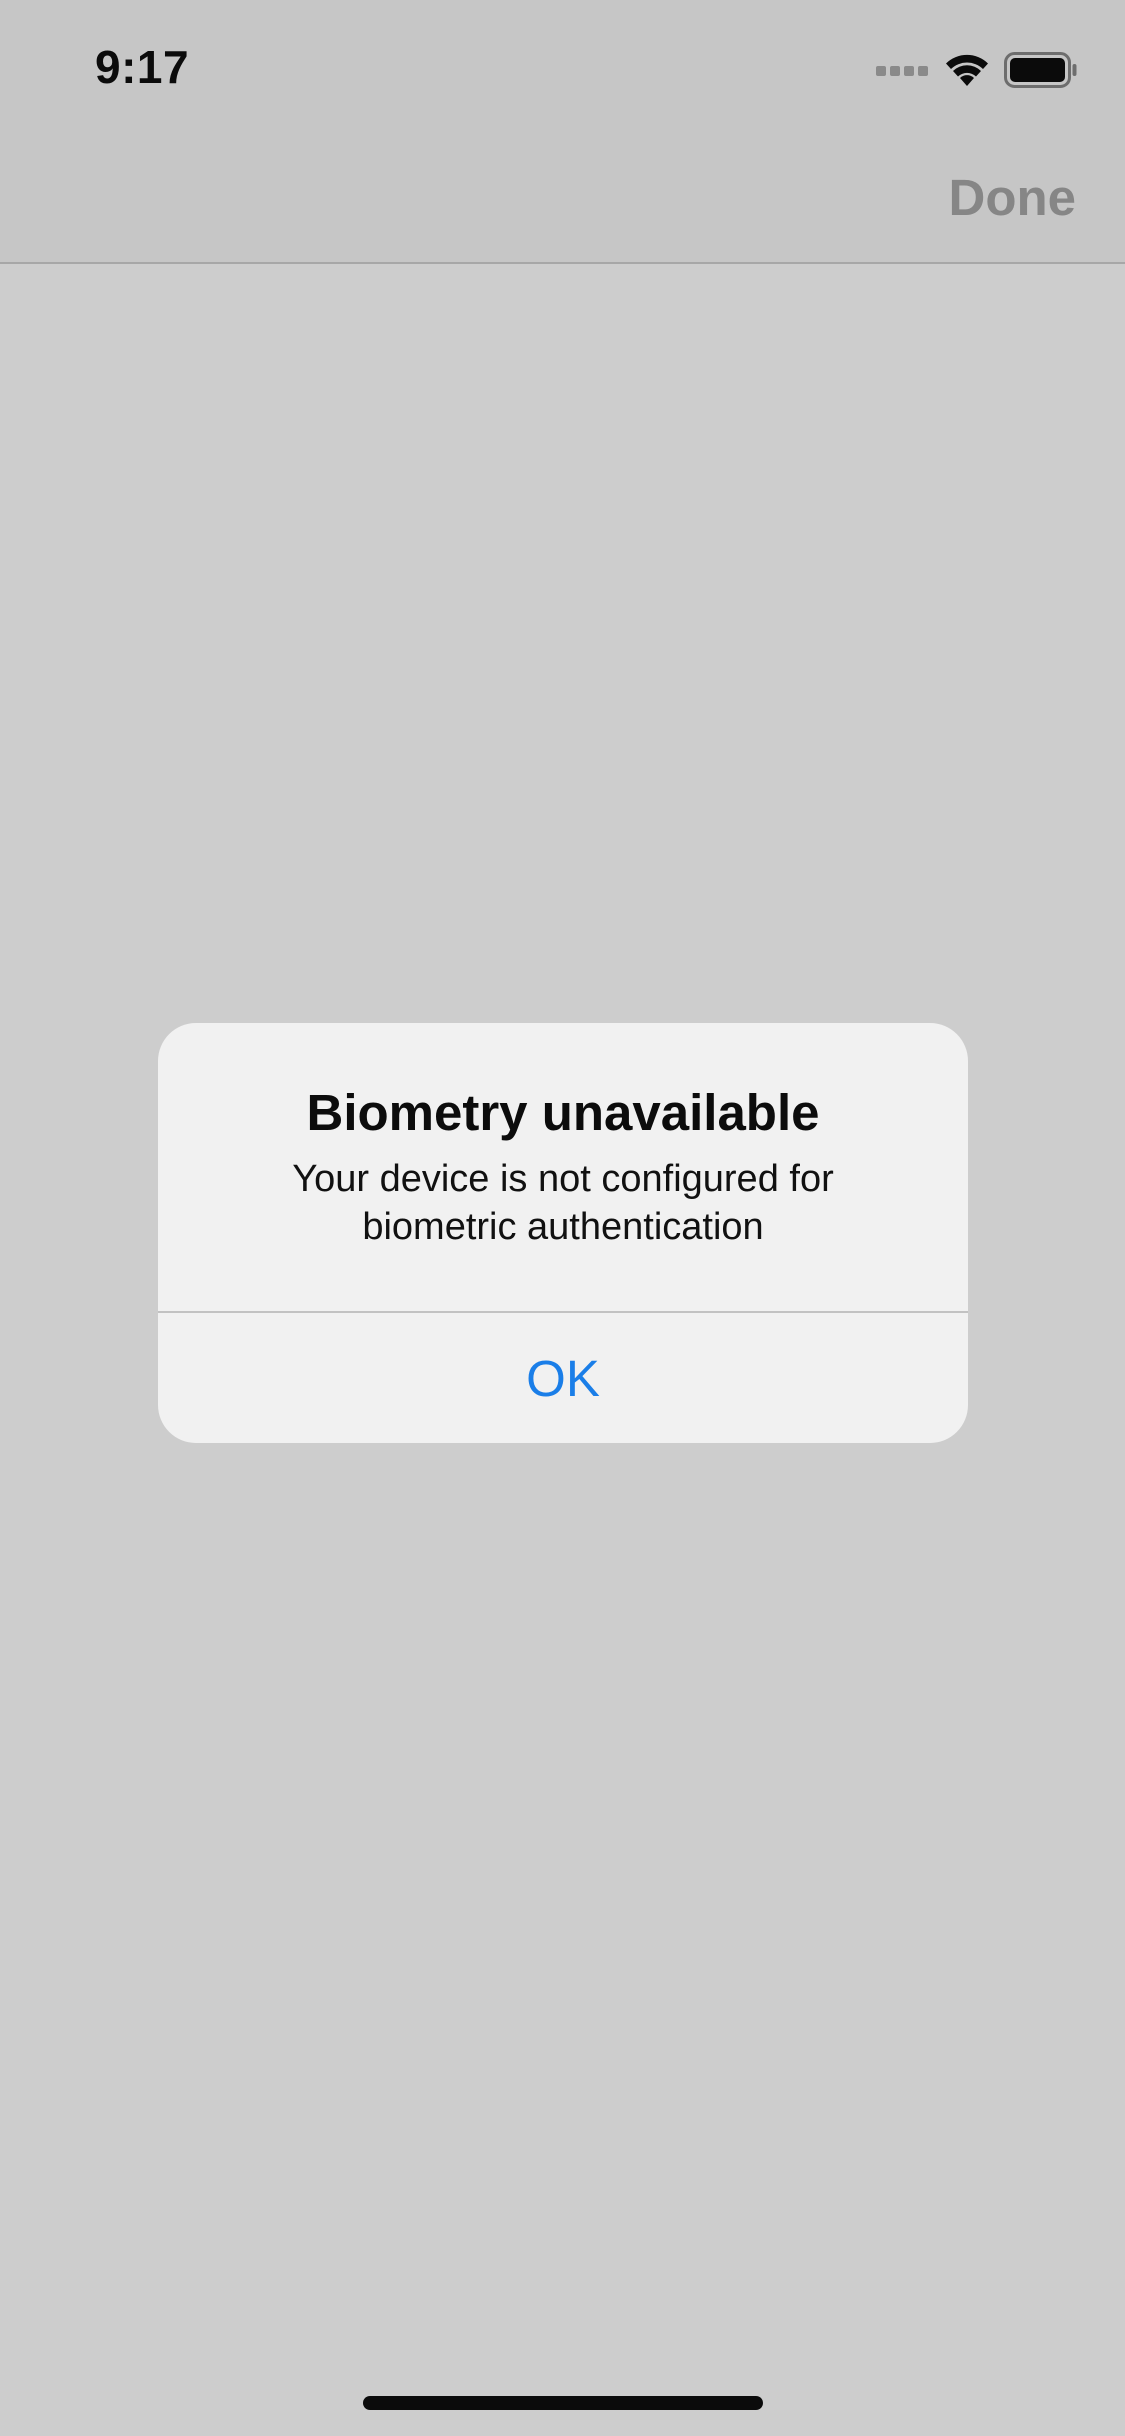 The height and width of the screenshot is (2436, 1125). Describe the element at coordinates (563, 1378) in the screenshot. I see `ok-button: OK` at that location.